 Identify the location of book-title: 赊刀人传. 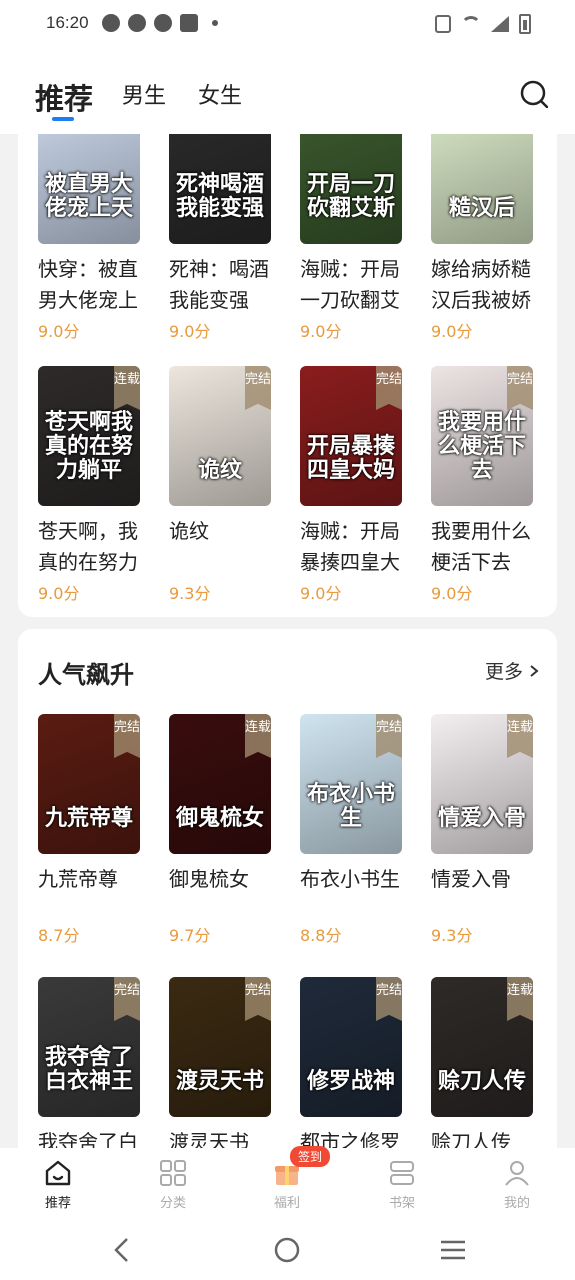
(485, 1137).